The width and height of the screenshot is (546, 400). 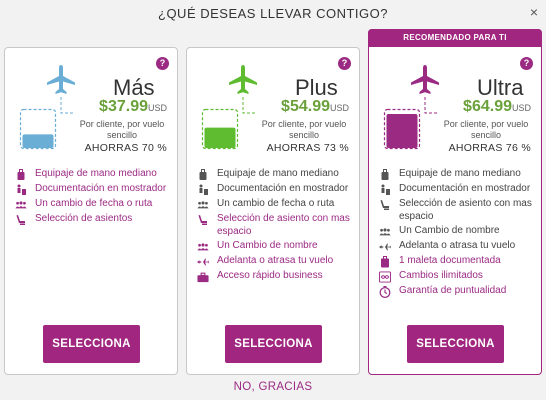 I want to click on unlimited-icon, so click(x=385, y=277).